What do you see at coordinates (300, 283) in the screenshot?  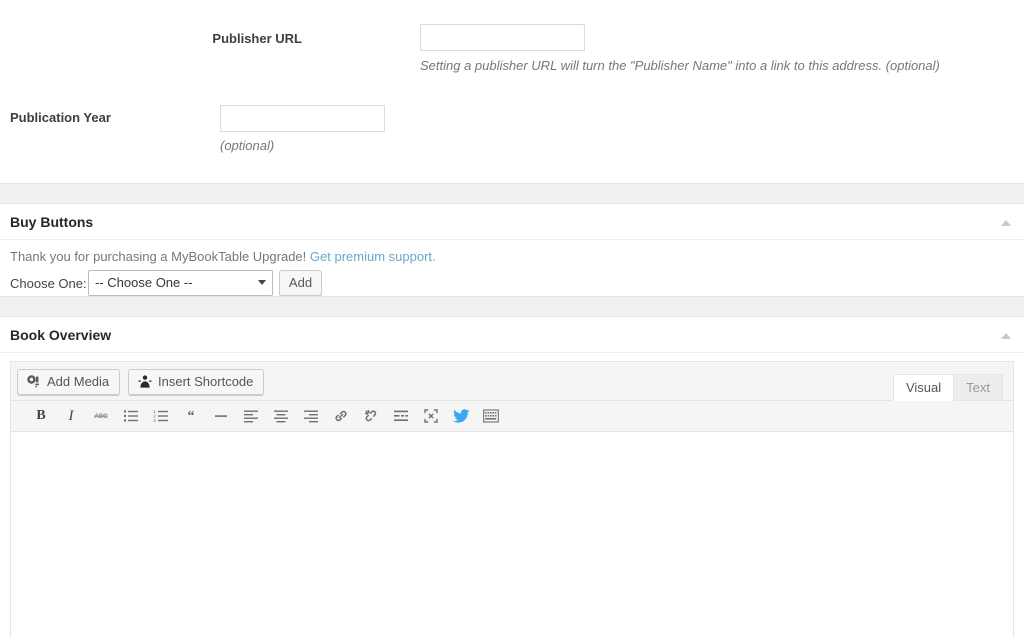 I see `add-buy-button-button: Add` at bounding box center [300, 283].